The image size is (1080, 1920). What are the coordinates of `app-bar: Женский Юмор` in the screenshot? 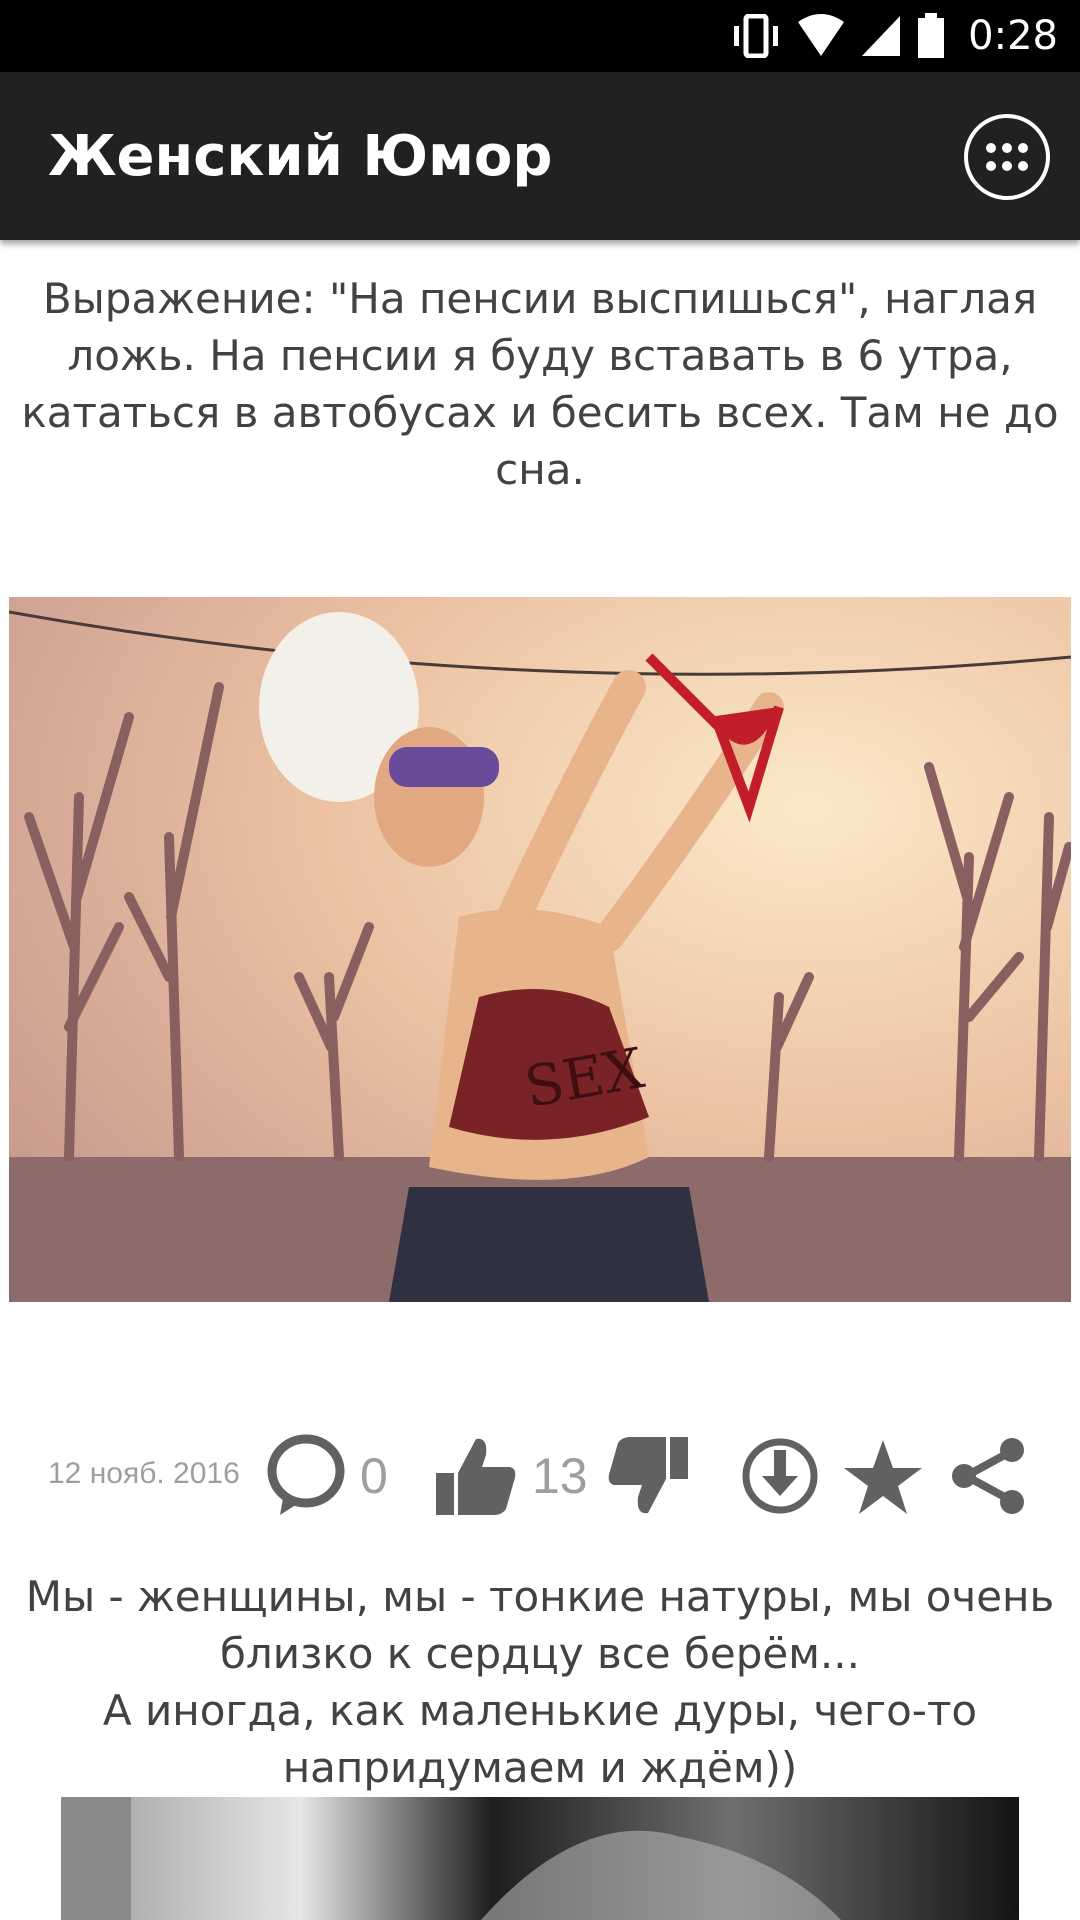 It's located at (540, 156).